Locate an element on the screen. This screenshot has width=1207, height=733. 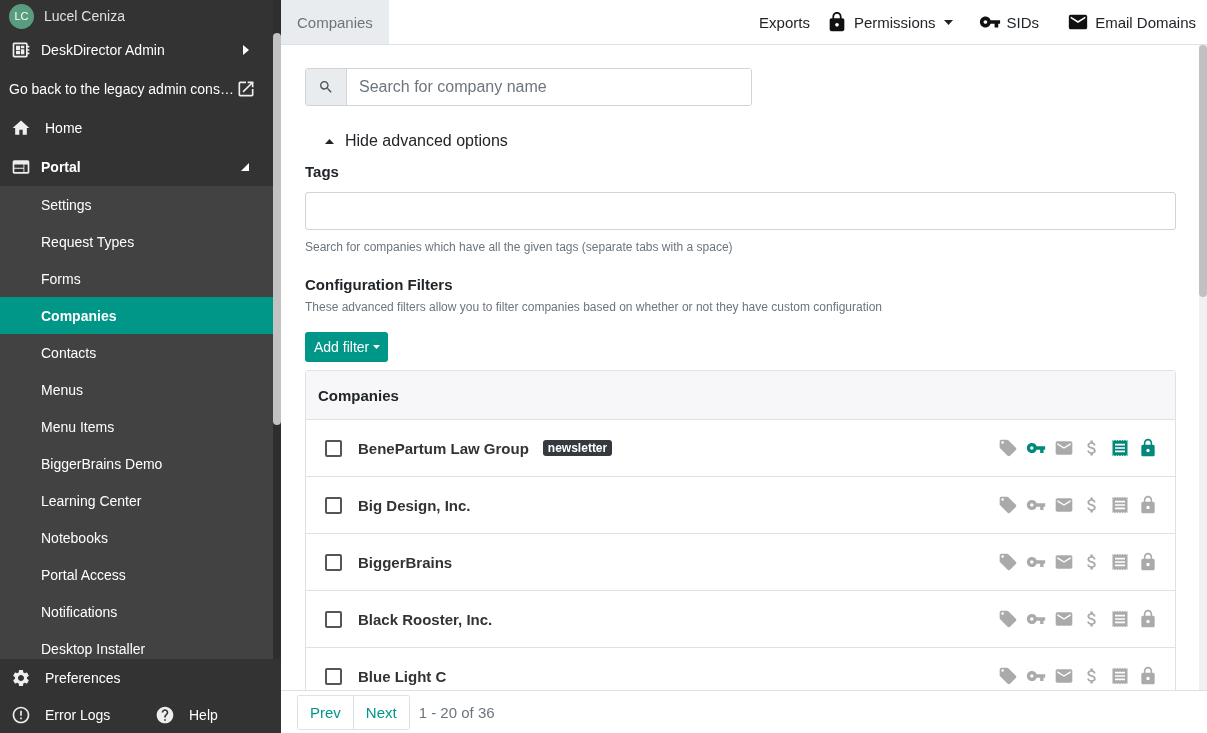
nav-item: Home is located at coordinates (136, 127).